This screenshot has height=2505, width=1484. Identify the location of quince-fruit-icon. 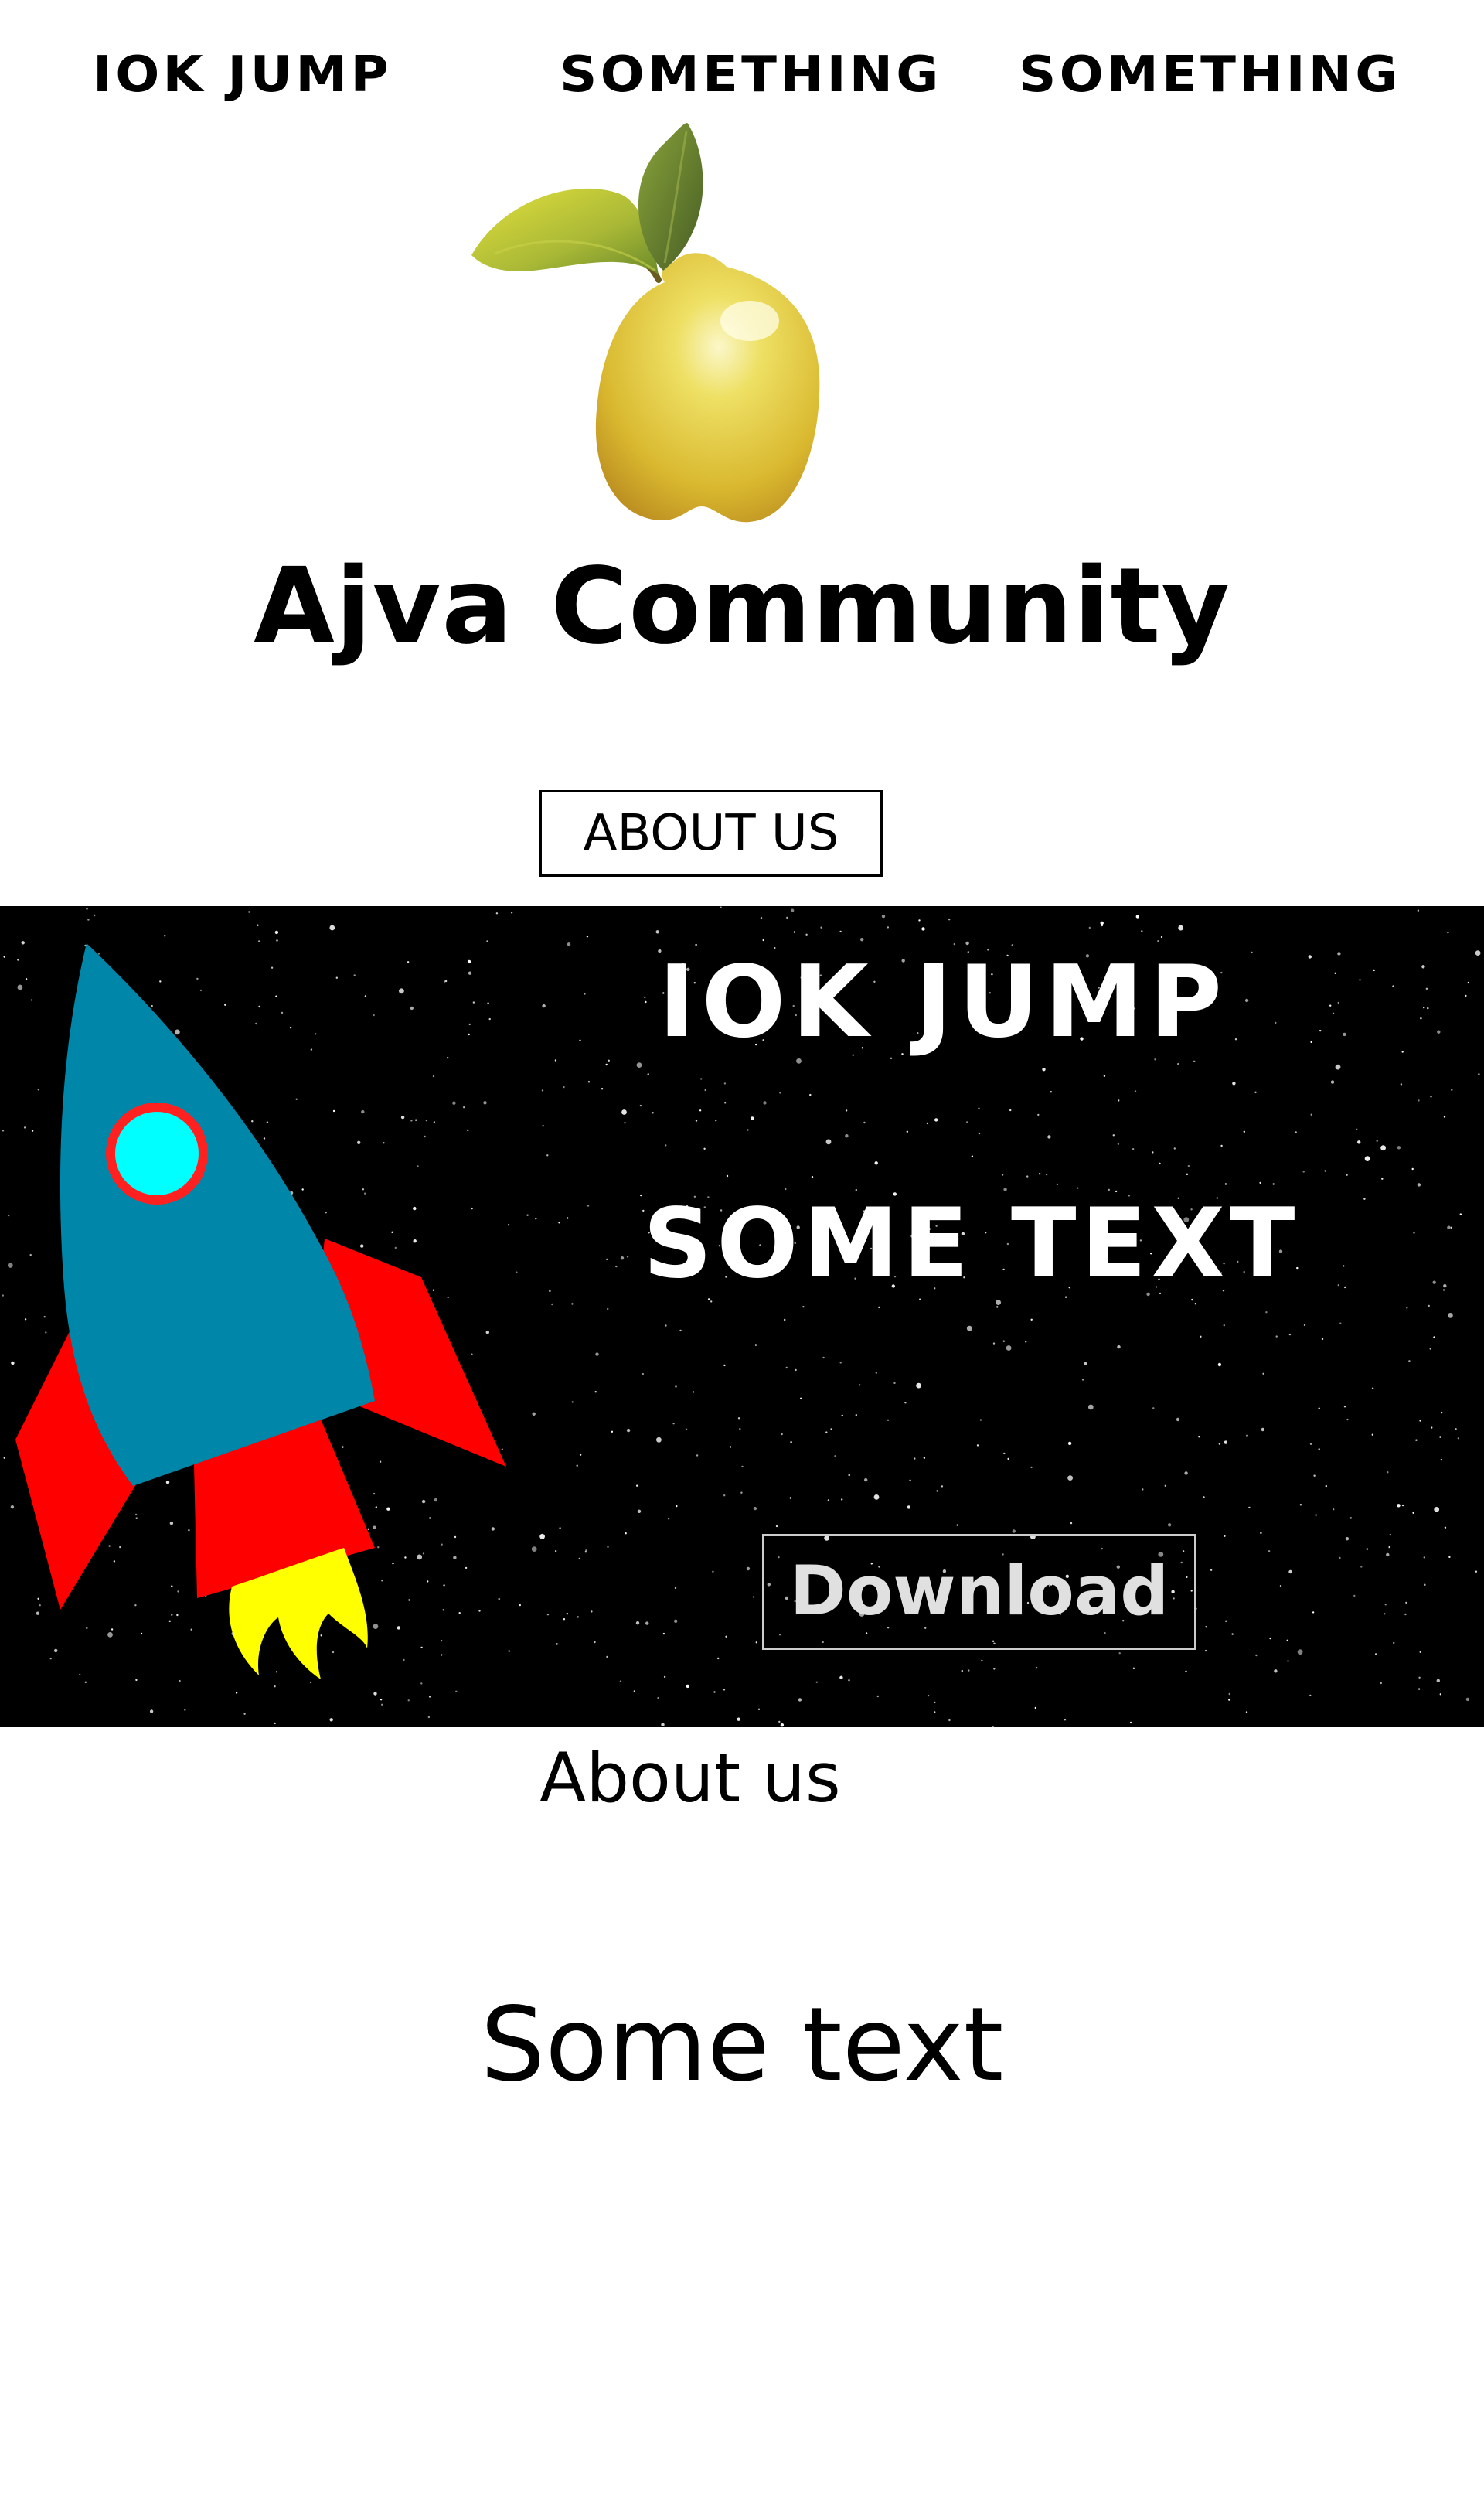
(645, 323).